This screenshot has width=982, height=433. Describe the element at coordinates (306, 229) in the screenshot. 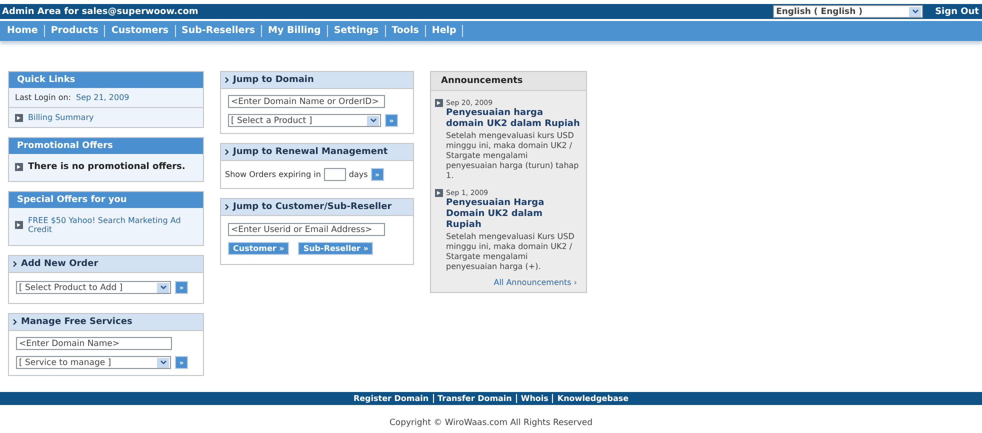

I see `user-input: <Enter Userid or Email Address>` at that location.